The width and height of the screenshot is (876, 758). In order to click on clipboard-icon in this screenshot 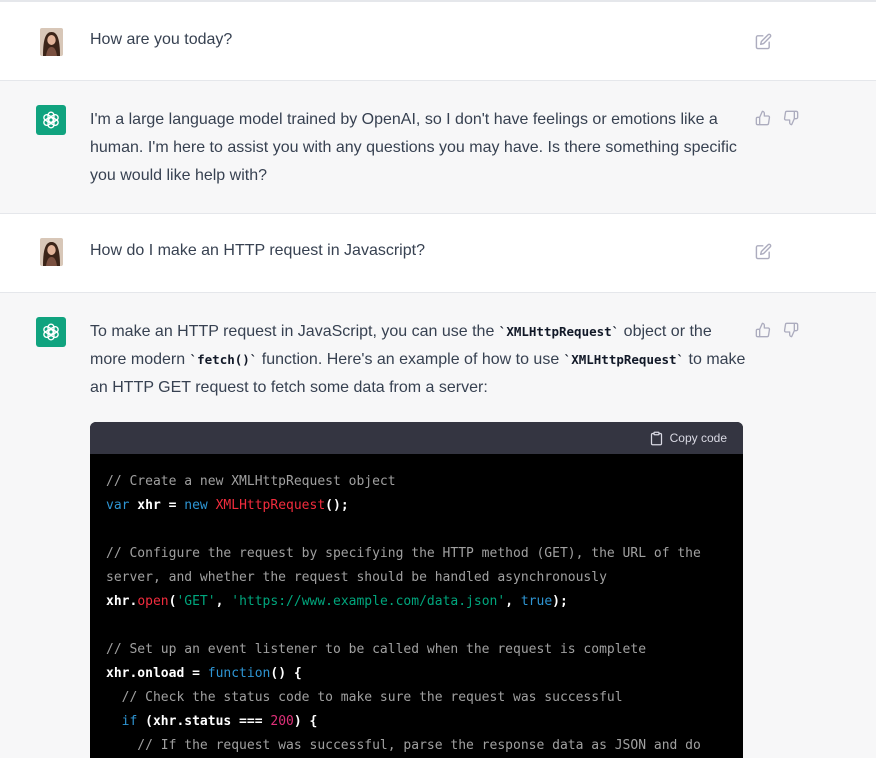, I will do `click(656, 438)`.